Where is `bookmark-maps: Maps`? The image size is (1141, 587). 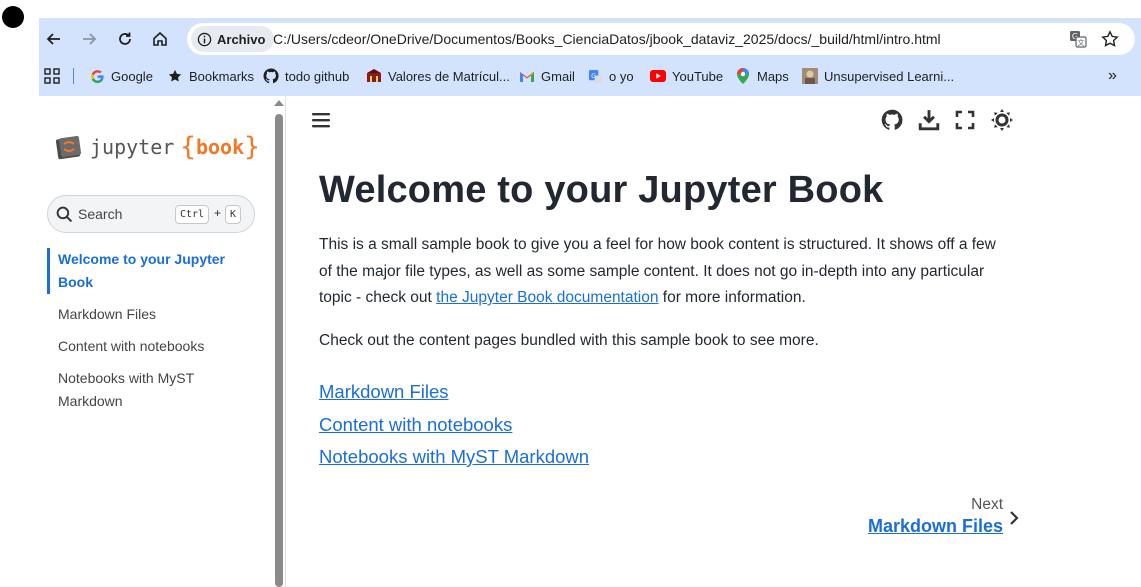
bookmark-maps: Maps is located at coordinates (762, 76).